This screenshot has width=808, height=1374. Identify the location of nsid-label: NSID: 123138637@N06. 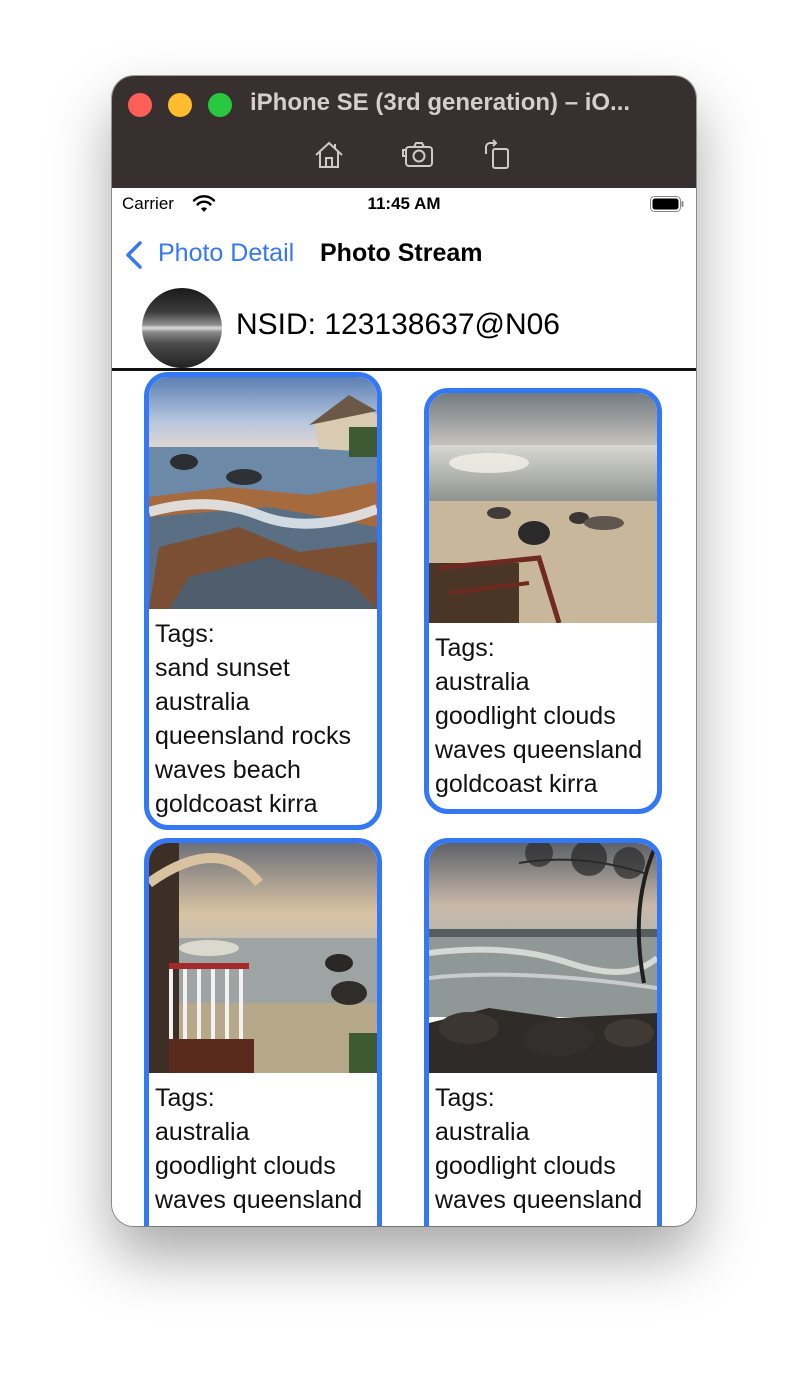
(398, 324).